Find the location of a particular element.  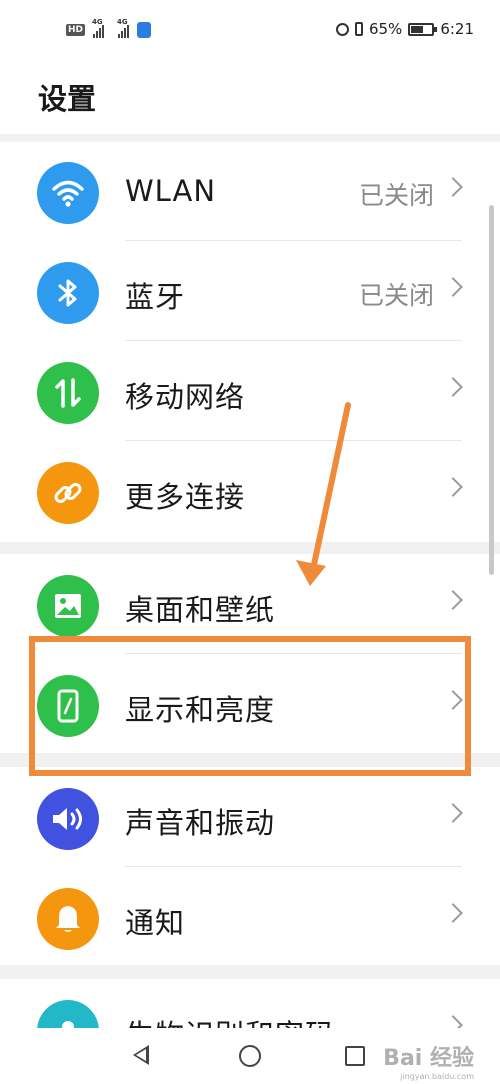

watermark: Bai 经验 jingyan.baidu.com is located at coordinates (428, 1063).